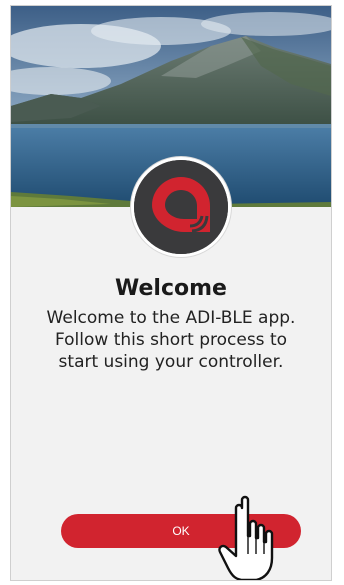  What do you see at coordinates (181, 531) in the screenshot?
I see `ok-button: OK` at bounding box center [181, 531].